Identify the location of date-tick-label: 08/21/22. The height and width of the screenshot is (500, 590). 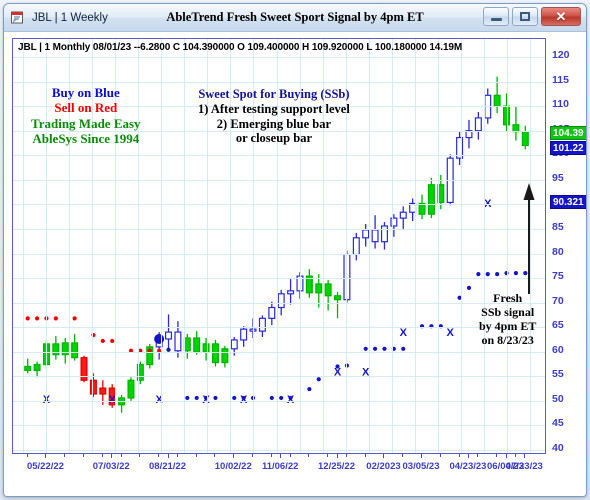
(168, 466).